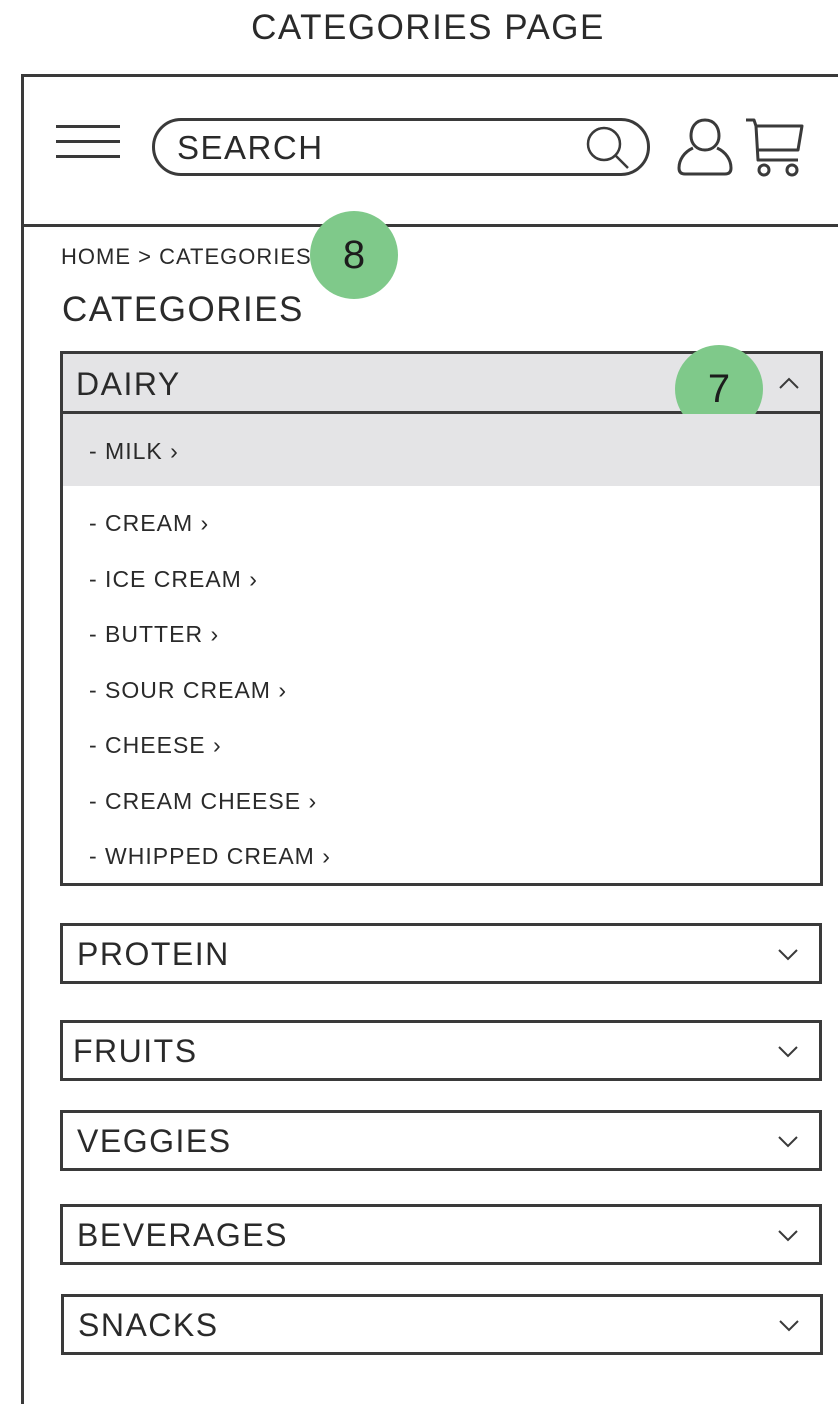 This screenshot has height=1404, width=838. Describe the element at coordinates (128, 384) in the screenshot. I see `accordion-label: DAIRY` at that location.